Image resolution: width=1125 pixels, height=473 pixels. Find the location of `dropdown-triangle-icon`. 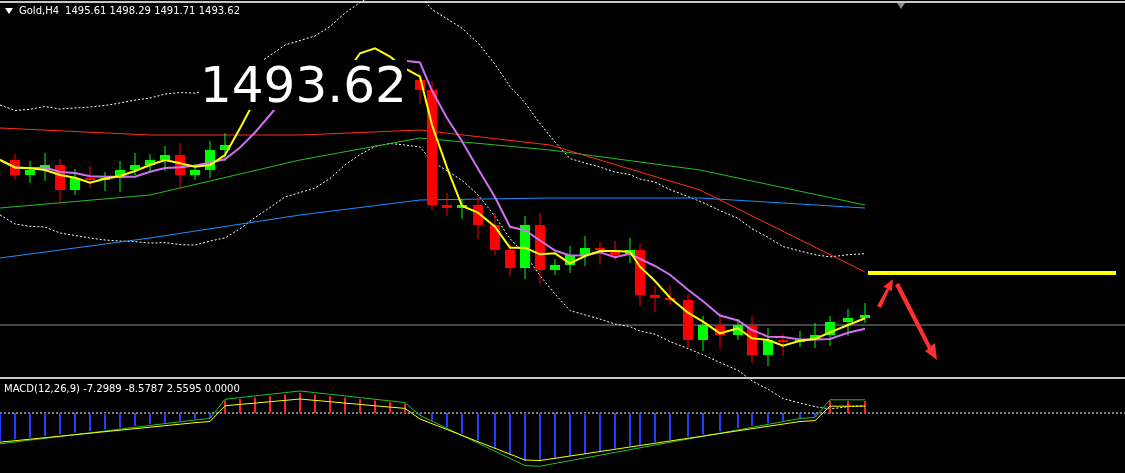

dropdown-triangle-icon is located at coordinates (9, 10).